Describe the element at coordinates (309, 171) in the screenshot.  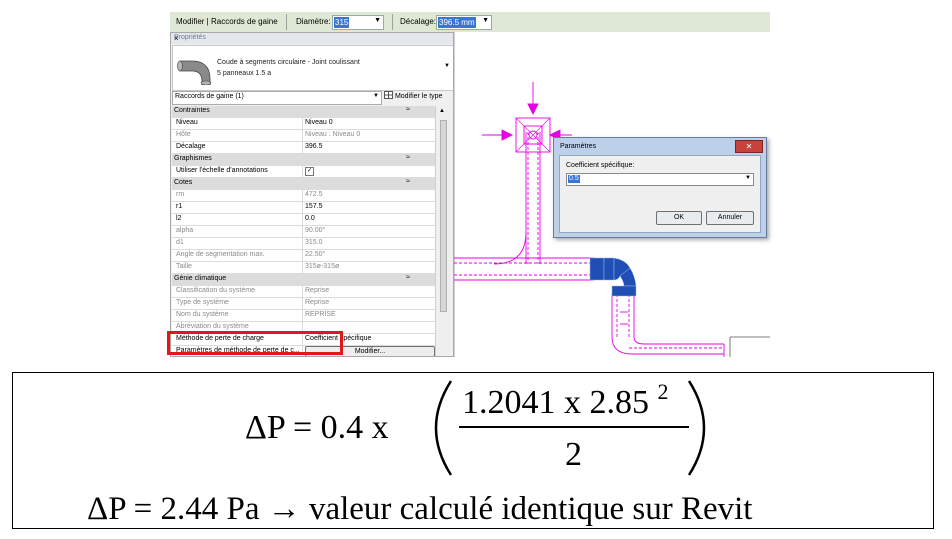
I see `checkbox: ✓` at that location.